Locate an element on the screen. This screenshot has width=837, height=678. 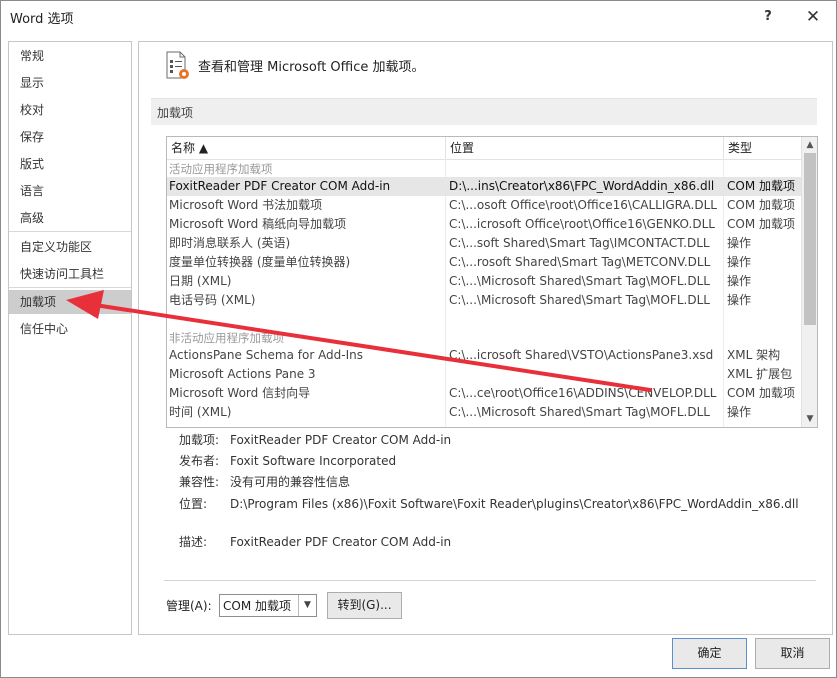
cancel-button: 取消 is located at coordinates (792, 653).